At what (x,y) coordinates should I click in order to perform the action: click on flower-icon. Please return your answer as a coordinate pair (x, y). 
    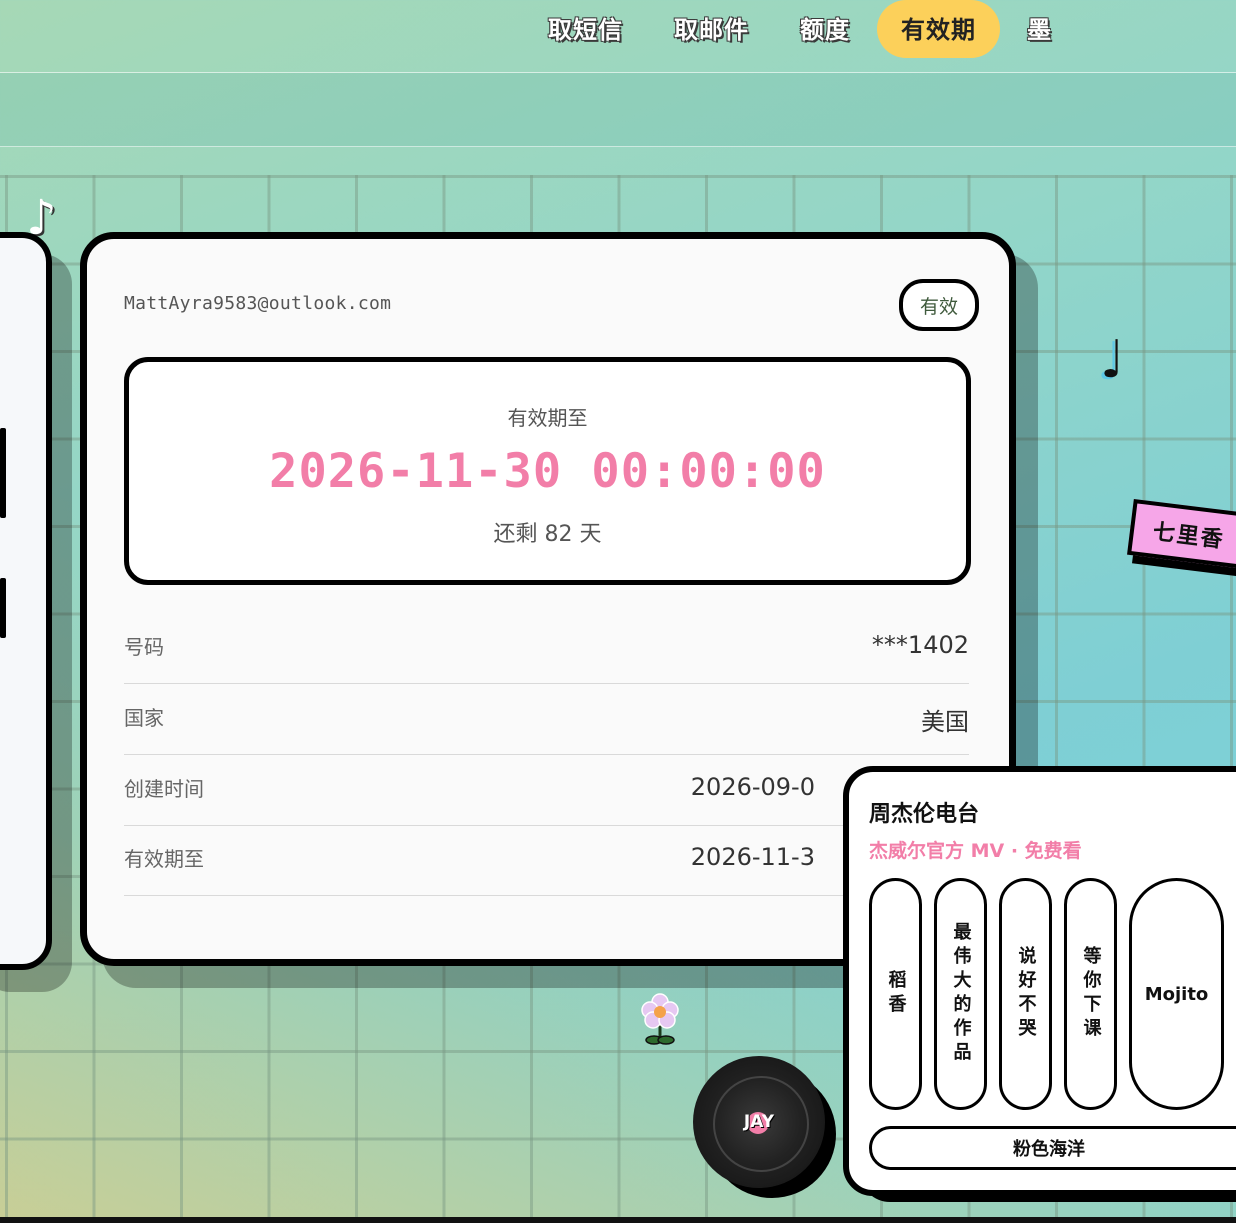
    Looking at the image, I should click on (660, 1019).